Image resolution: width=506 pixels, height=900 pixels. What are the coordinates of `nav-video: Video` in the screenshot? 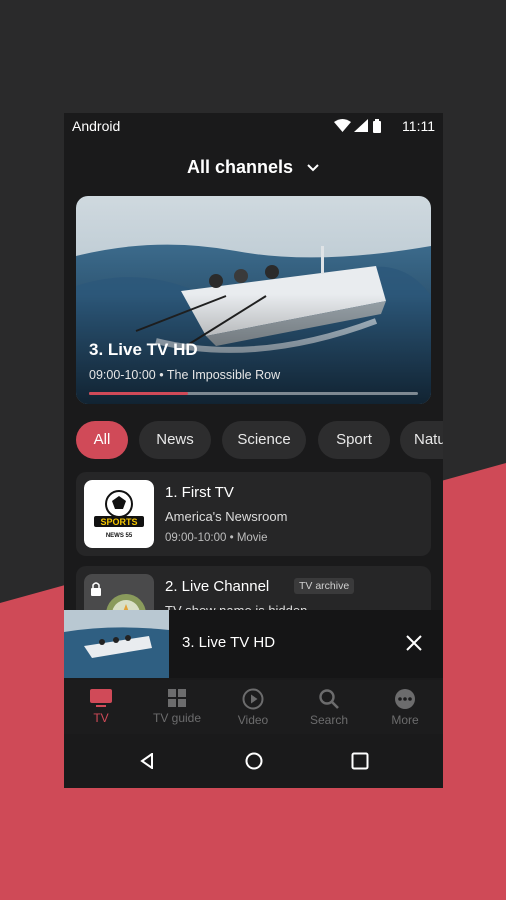 It's located at (253, 707).